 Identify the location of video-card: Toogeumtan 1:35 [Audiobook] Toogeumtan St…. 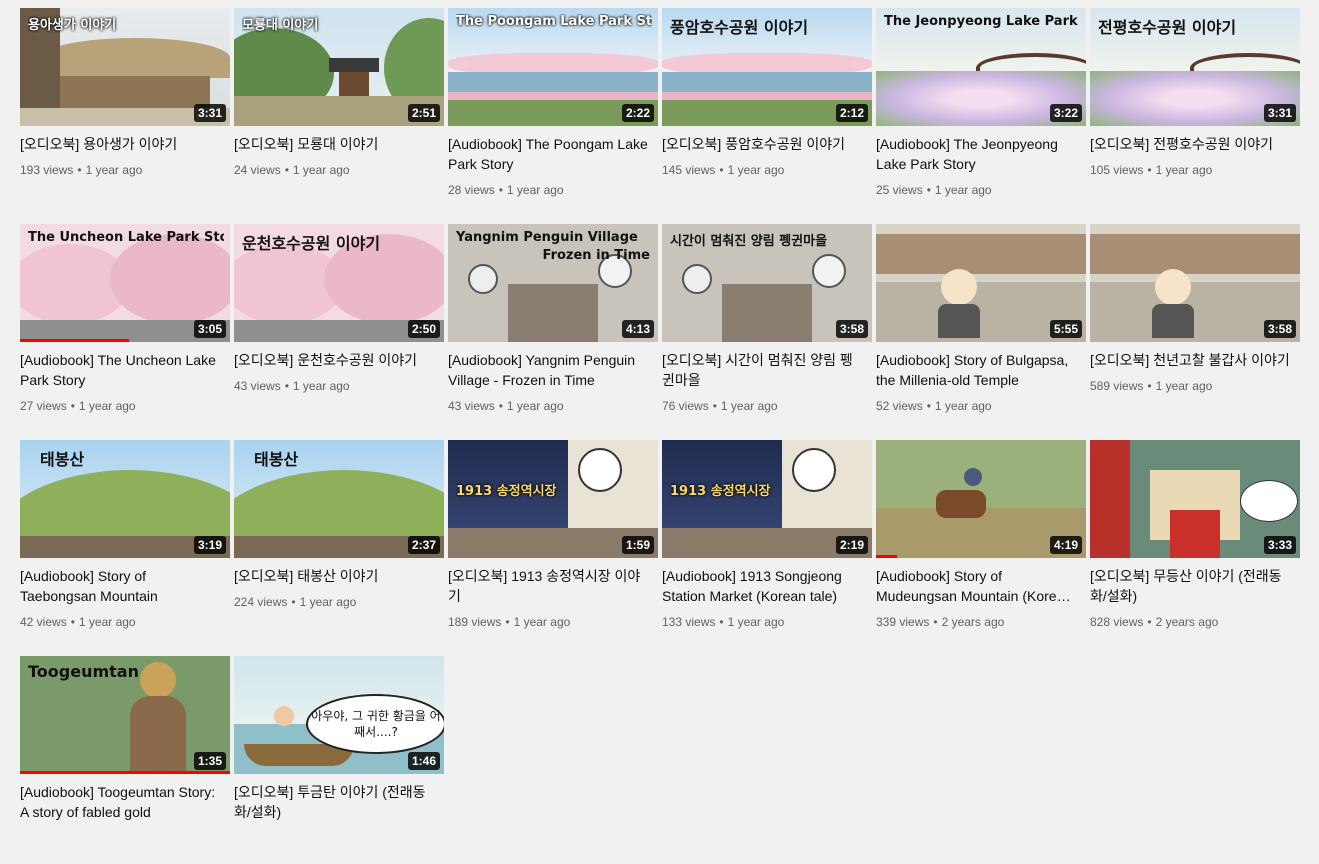
(125, 756).